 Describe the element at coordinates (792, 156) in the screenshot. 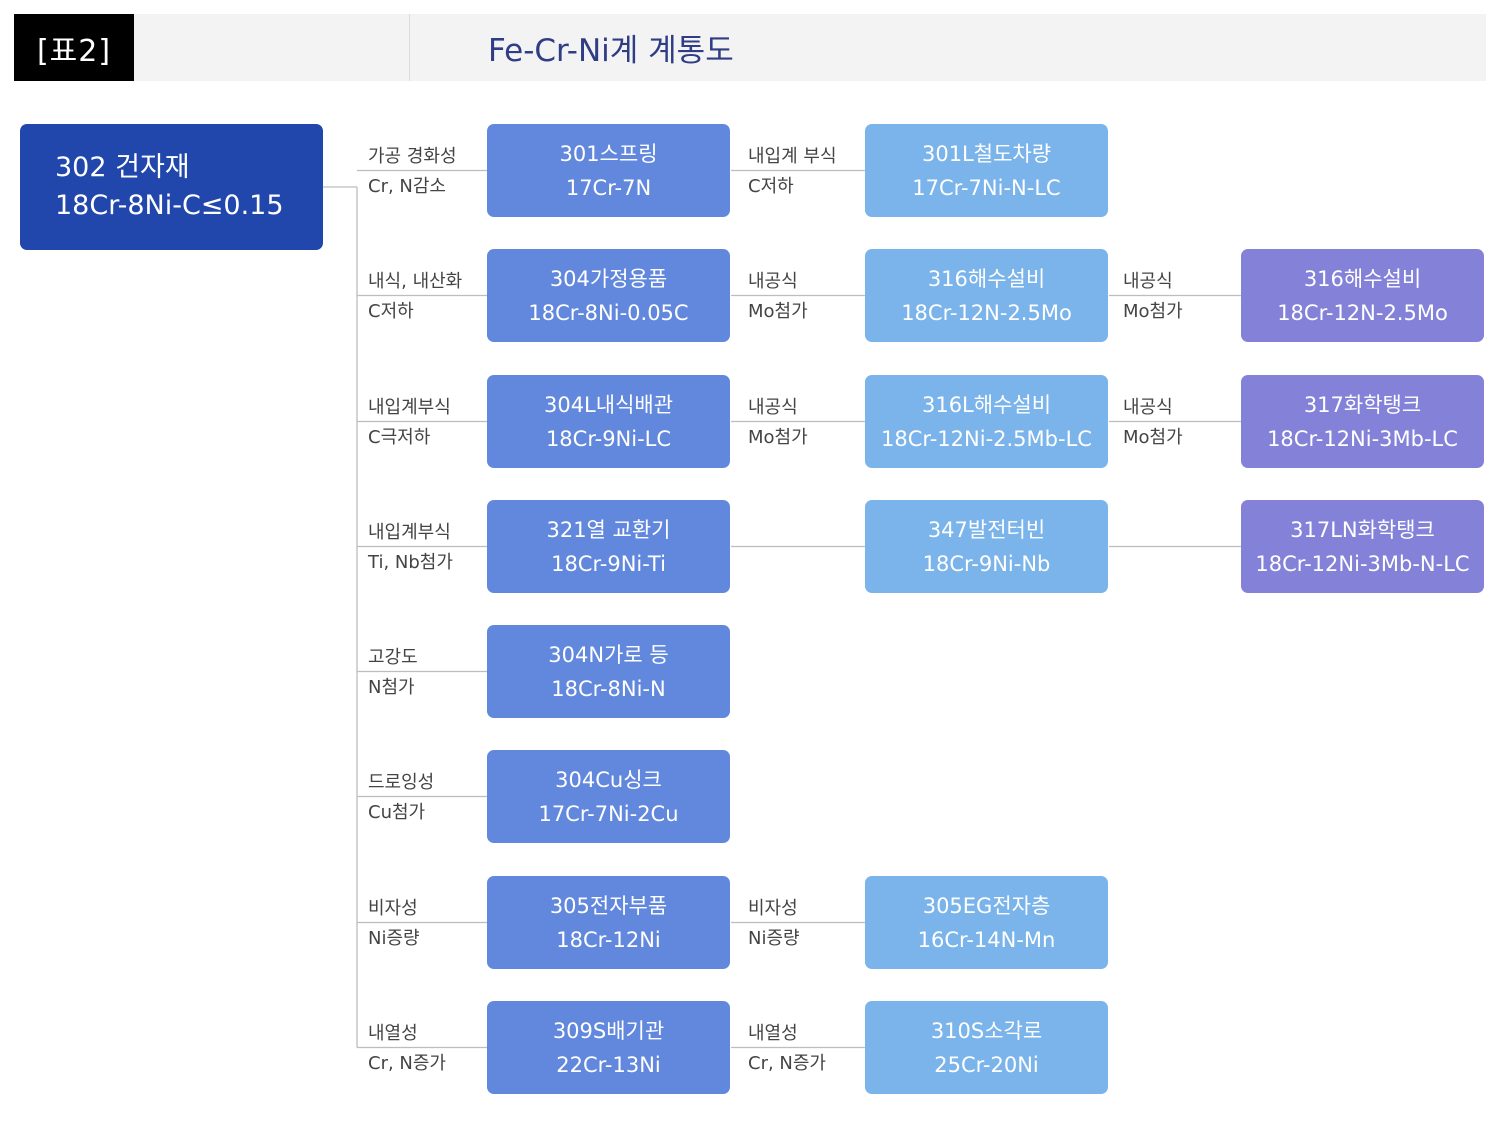

I see `condition-property: 내입계 부식` at that location.